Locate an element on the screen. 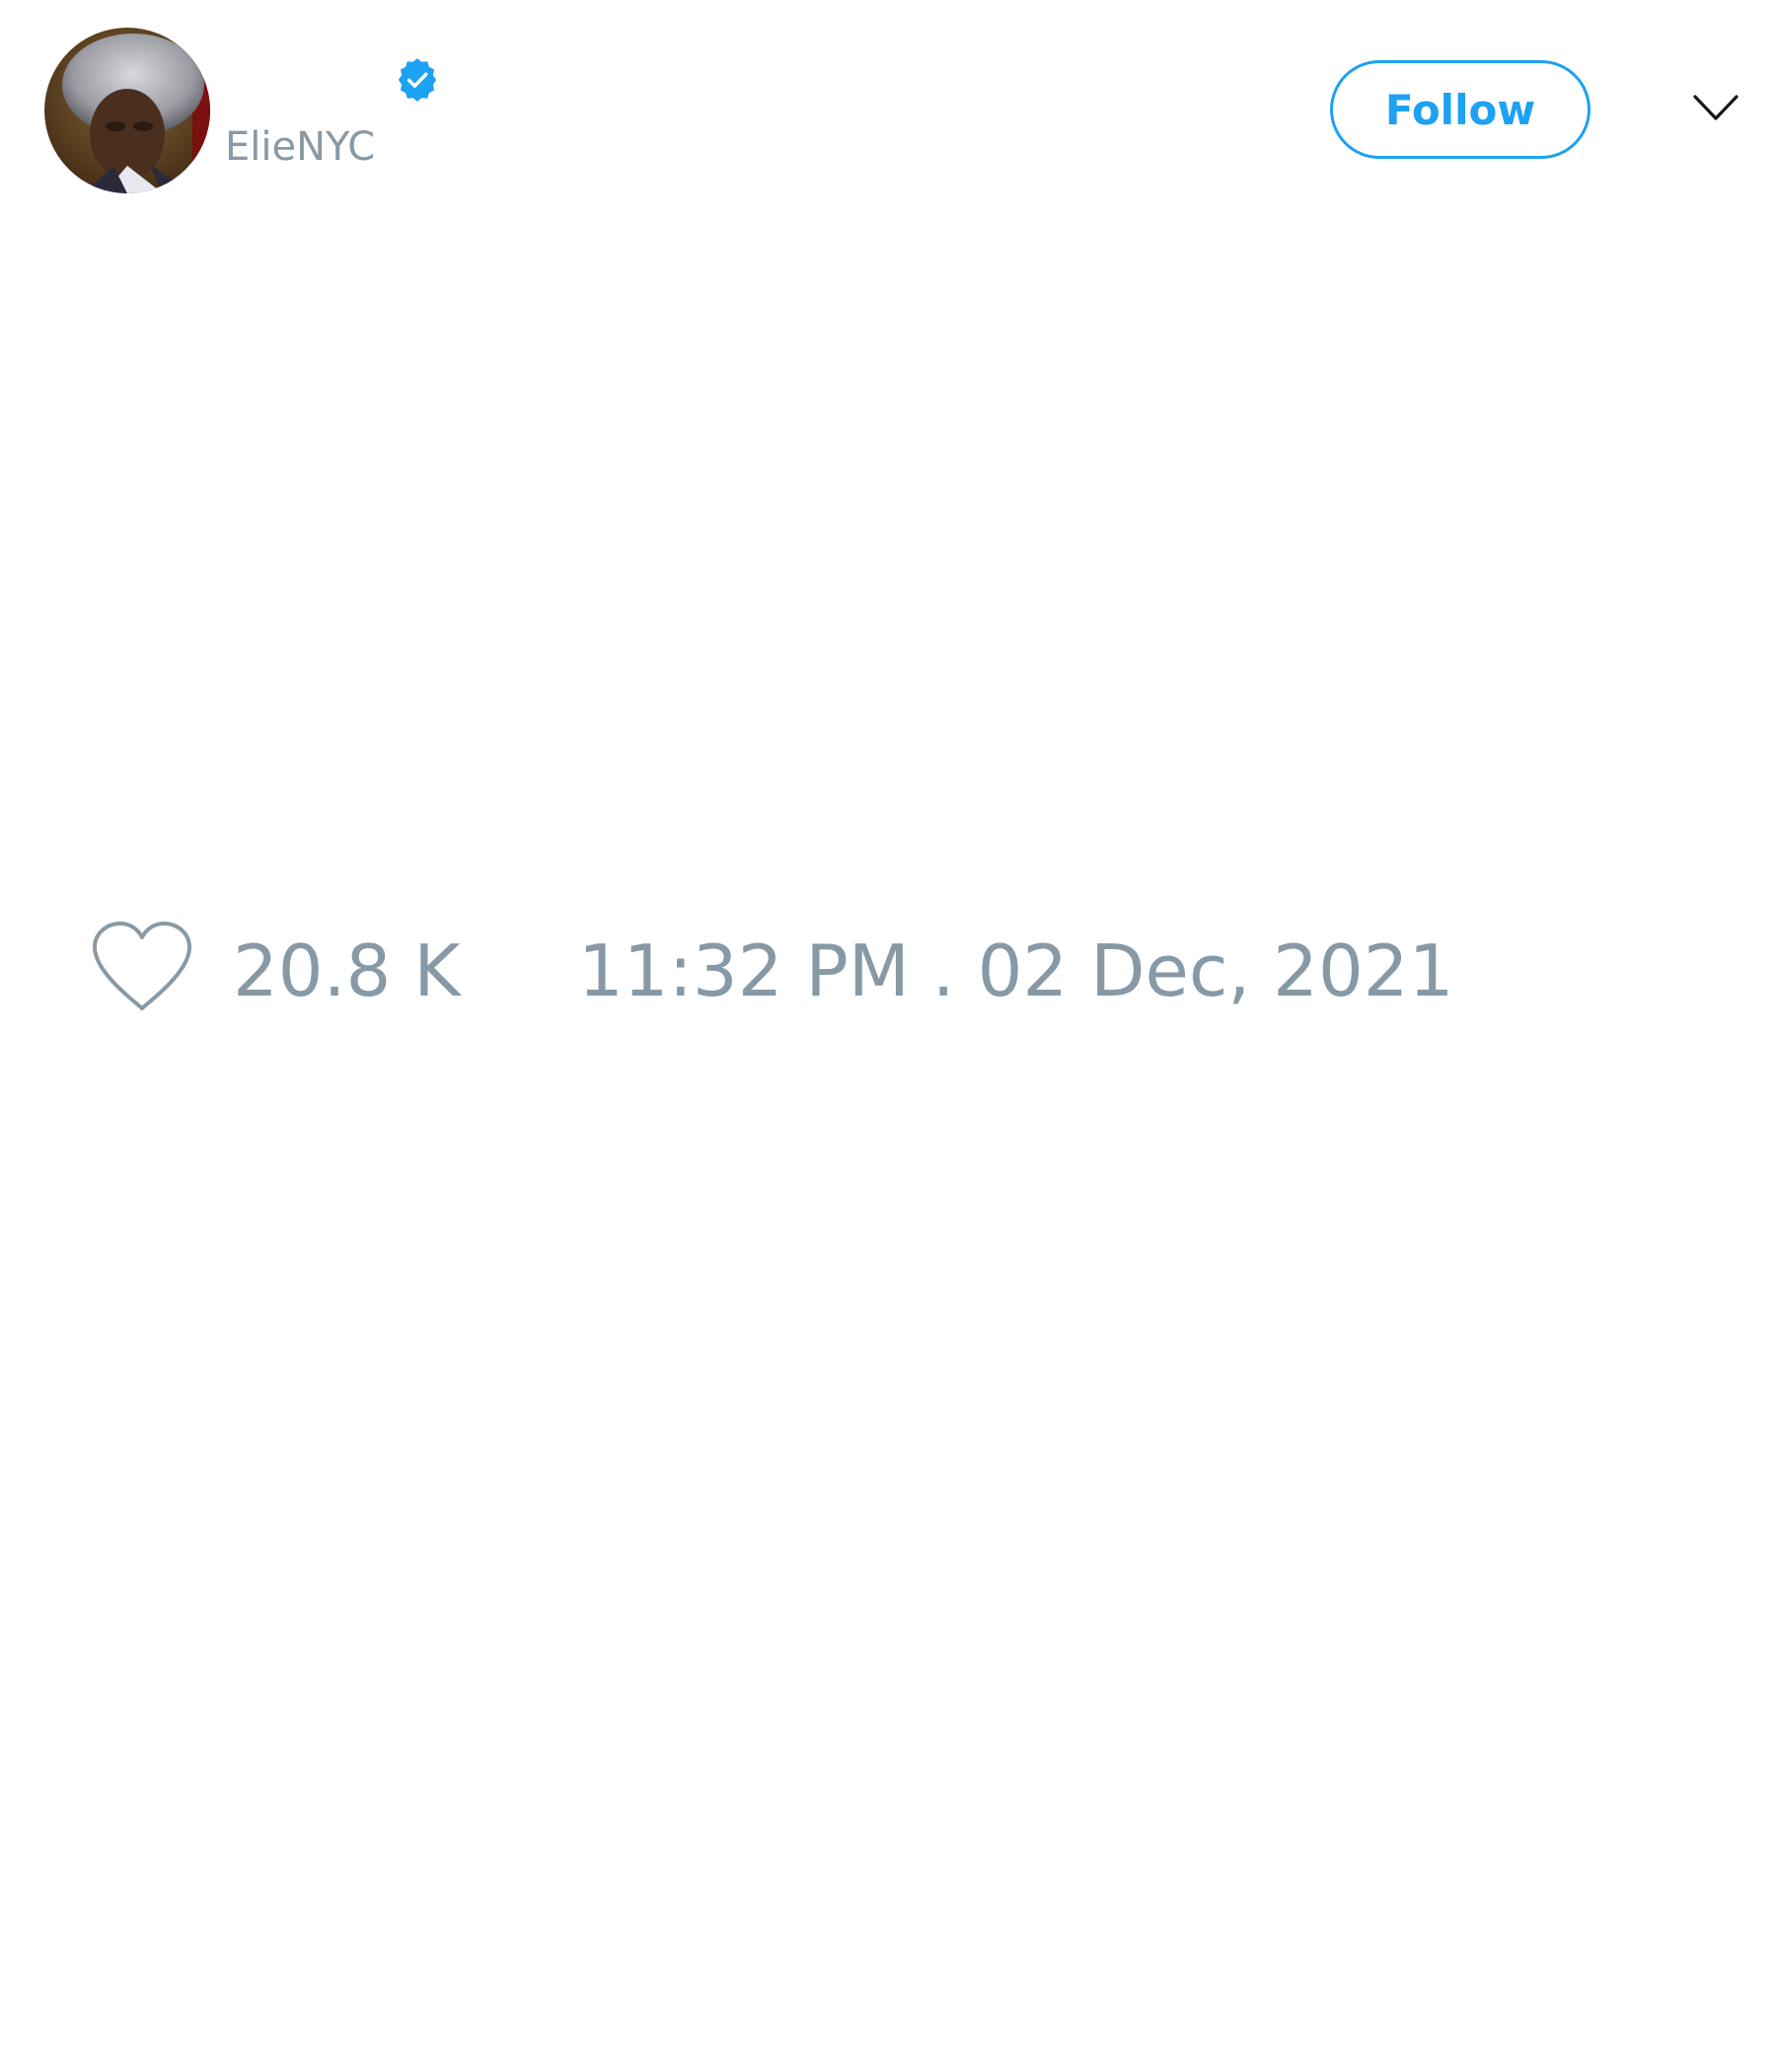 This screenshot has height=2072, width=1776. avatar-image is located at coordinates (127, 111).